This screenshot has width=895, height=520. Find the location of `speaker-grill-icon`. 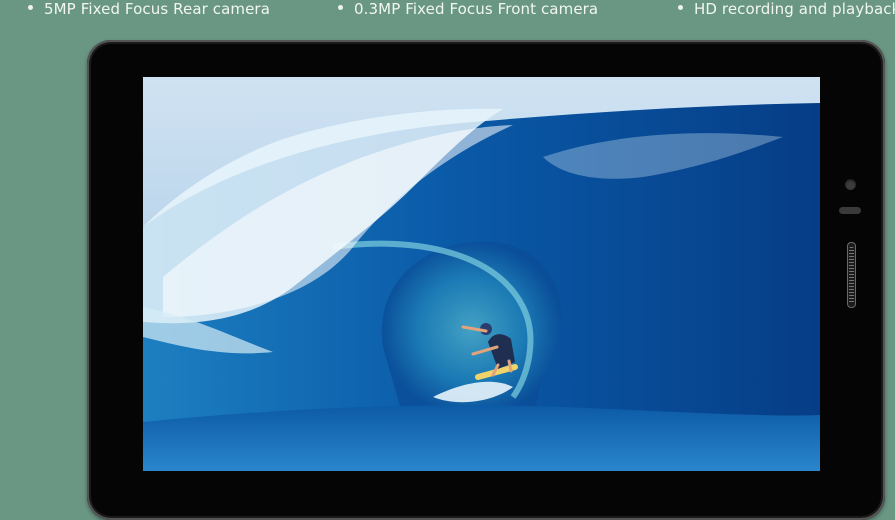

speaker-grill-icon is located at coordinates (851, 275).